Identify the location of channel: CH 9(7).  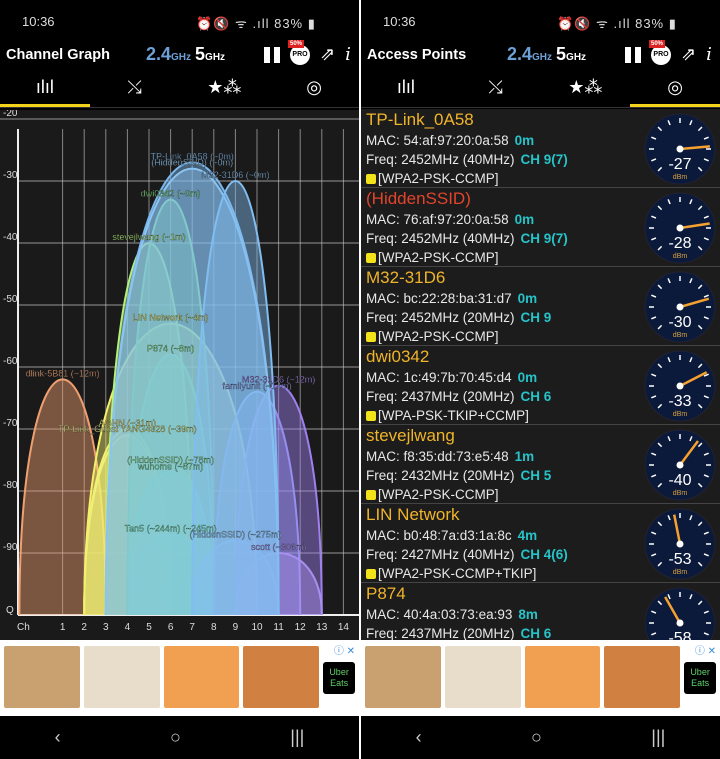
(544, 159).